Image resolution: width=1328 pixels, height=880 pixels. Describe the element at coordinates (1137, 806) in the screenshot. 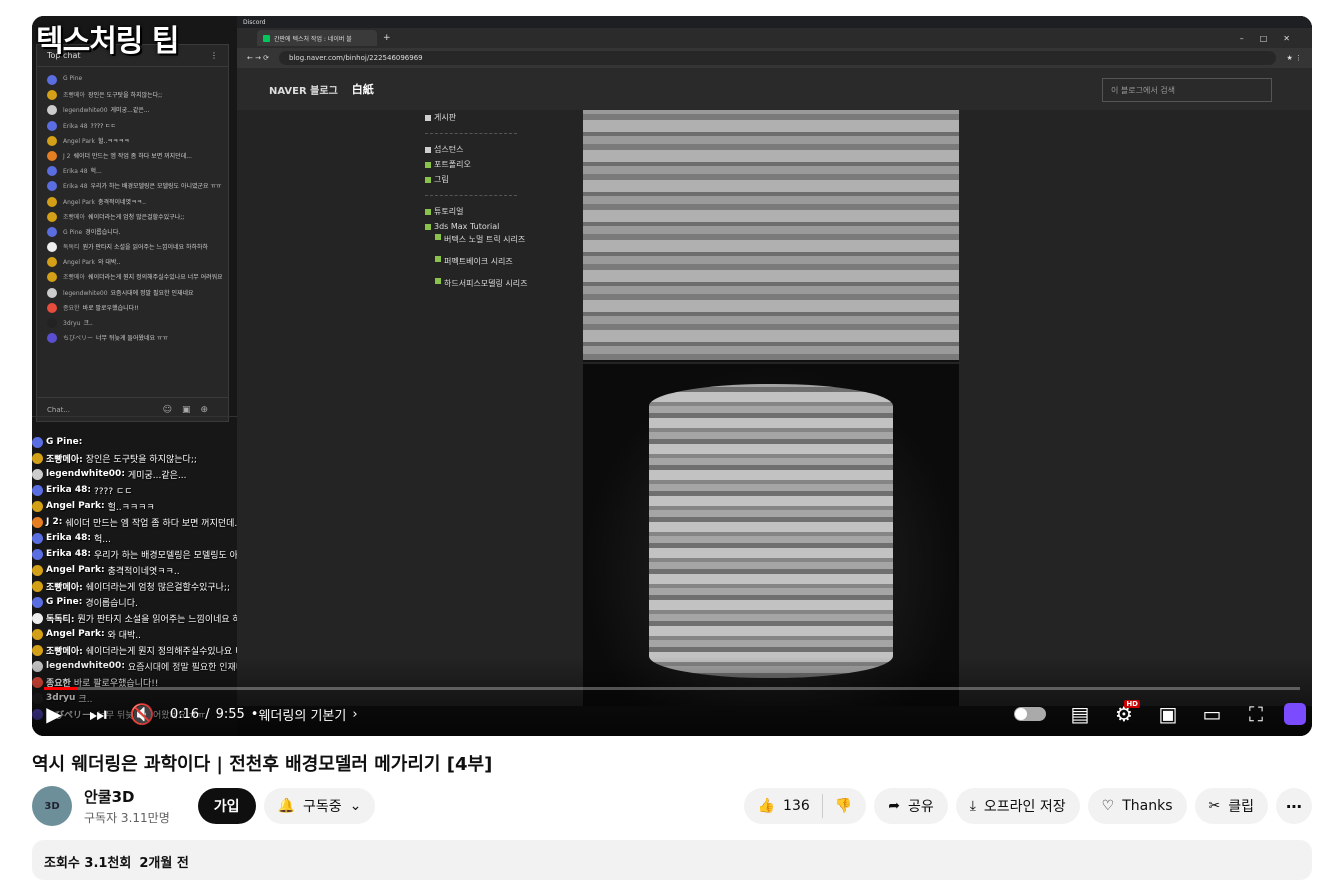

I see `thanks-button: ♡ Thanks` at that location.